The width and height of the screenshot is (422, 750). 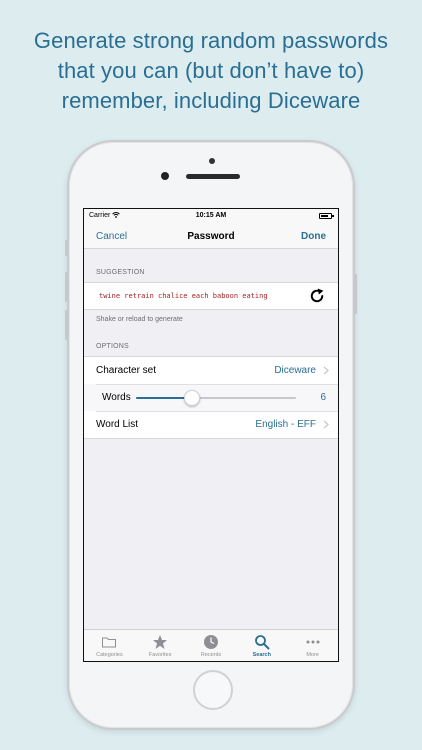 What do you see at coordinates (211, 655) in the screenshot?
I see `tab-label: Recents` at bounding box center [211, 655].